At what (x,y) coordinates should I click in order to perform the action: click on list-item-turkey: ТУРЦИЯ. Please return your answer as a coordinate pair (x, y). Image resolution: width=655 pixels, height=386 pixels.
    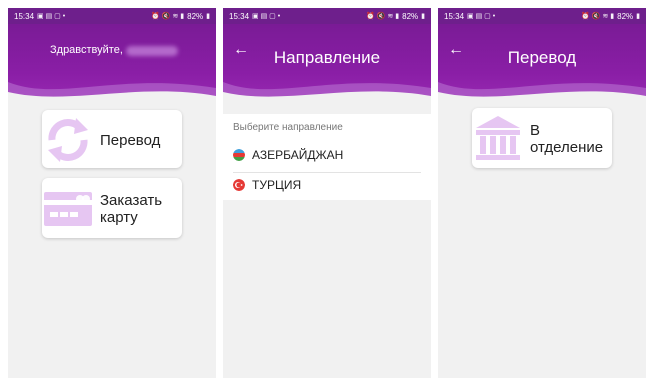
    Looking at the image, I should click on (328, 185).